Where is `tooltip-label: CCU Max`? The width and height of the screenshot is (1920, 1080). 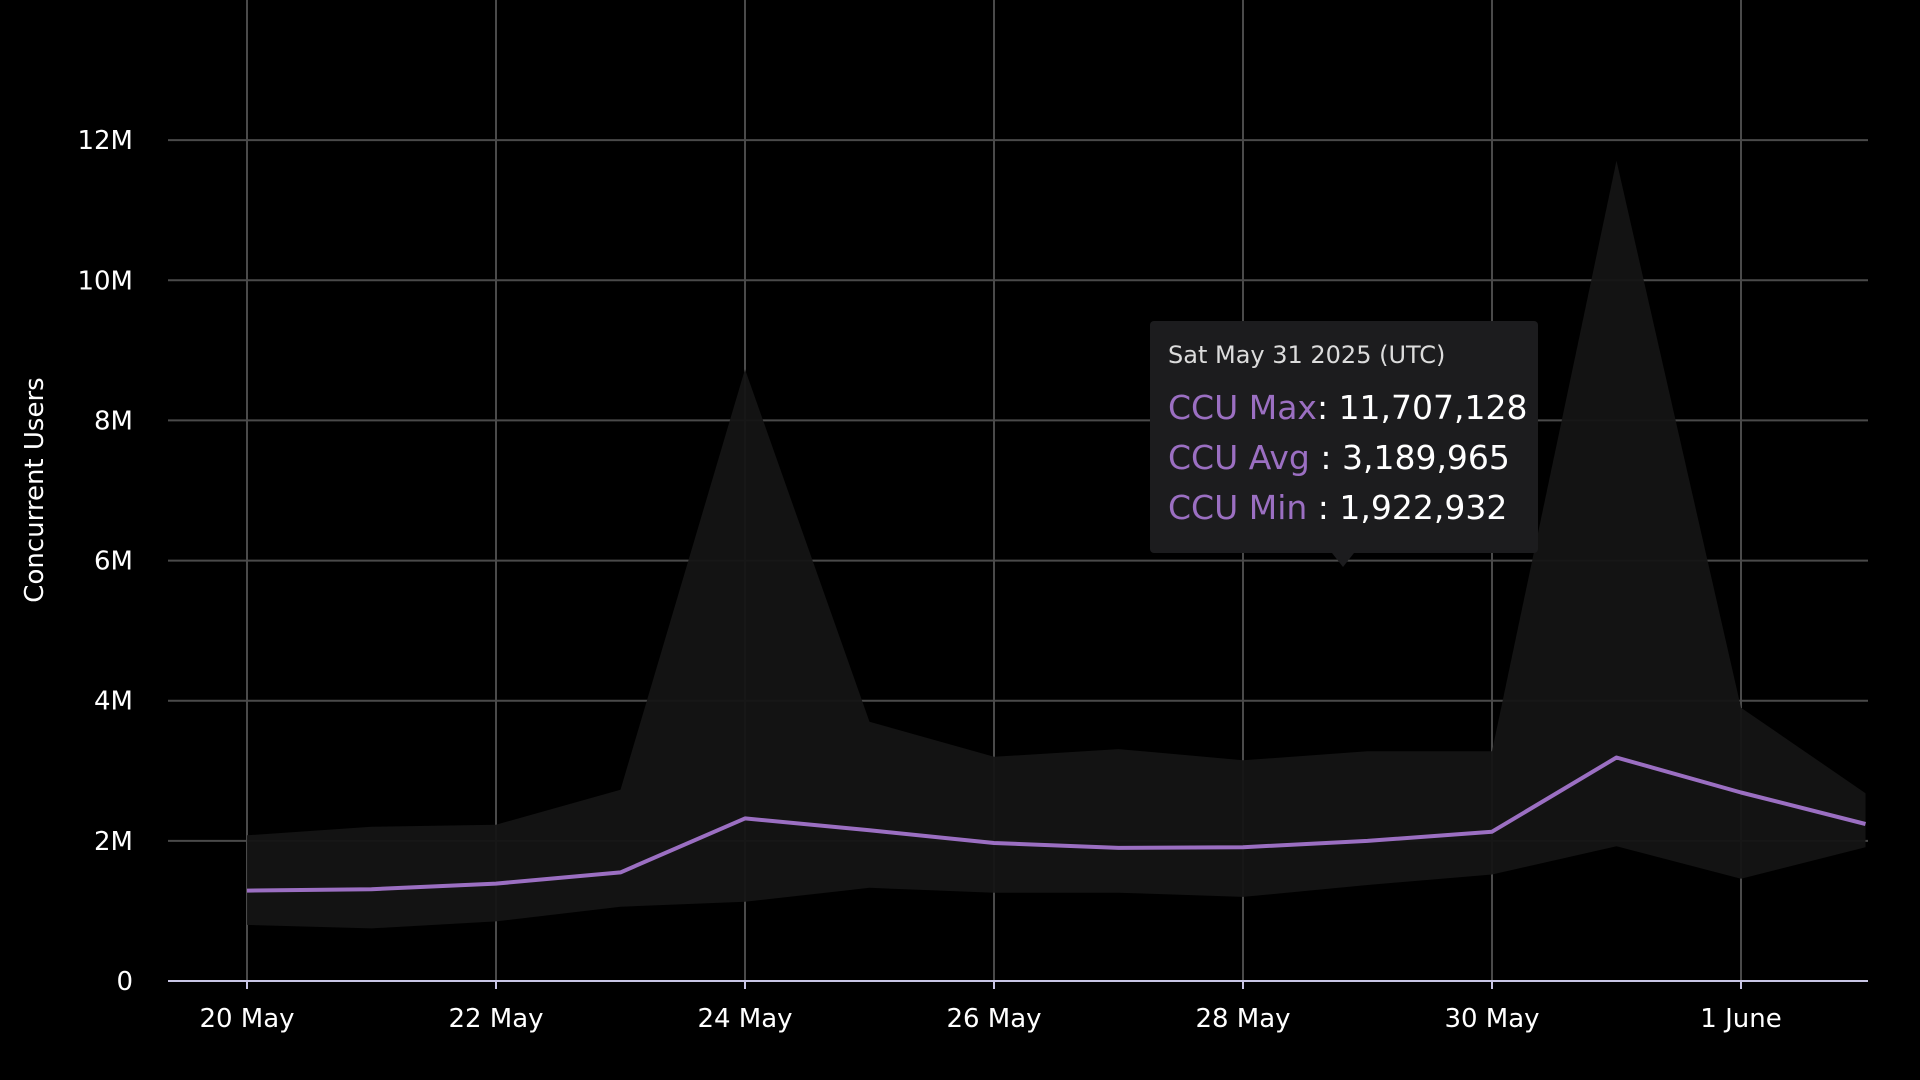 tooltip-label: CCU Max is located at coordinates (1242, 407).